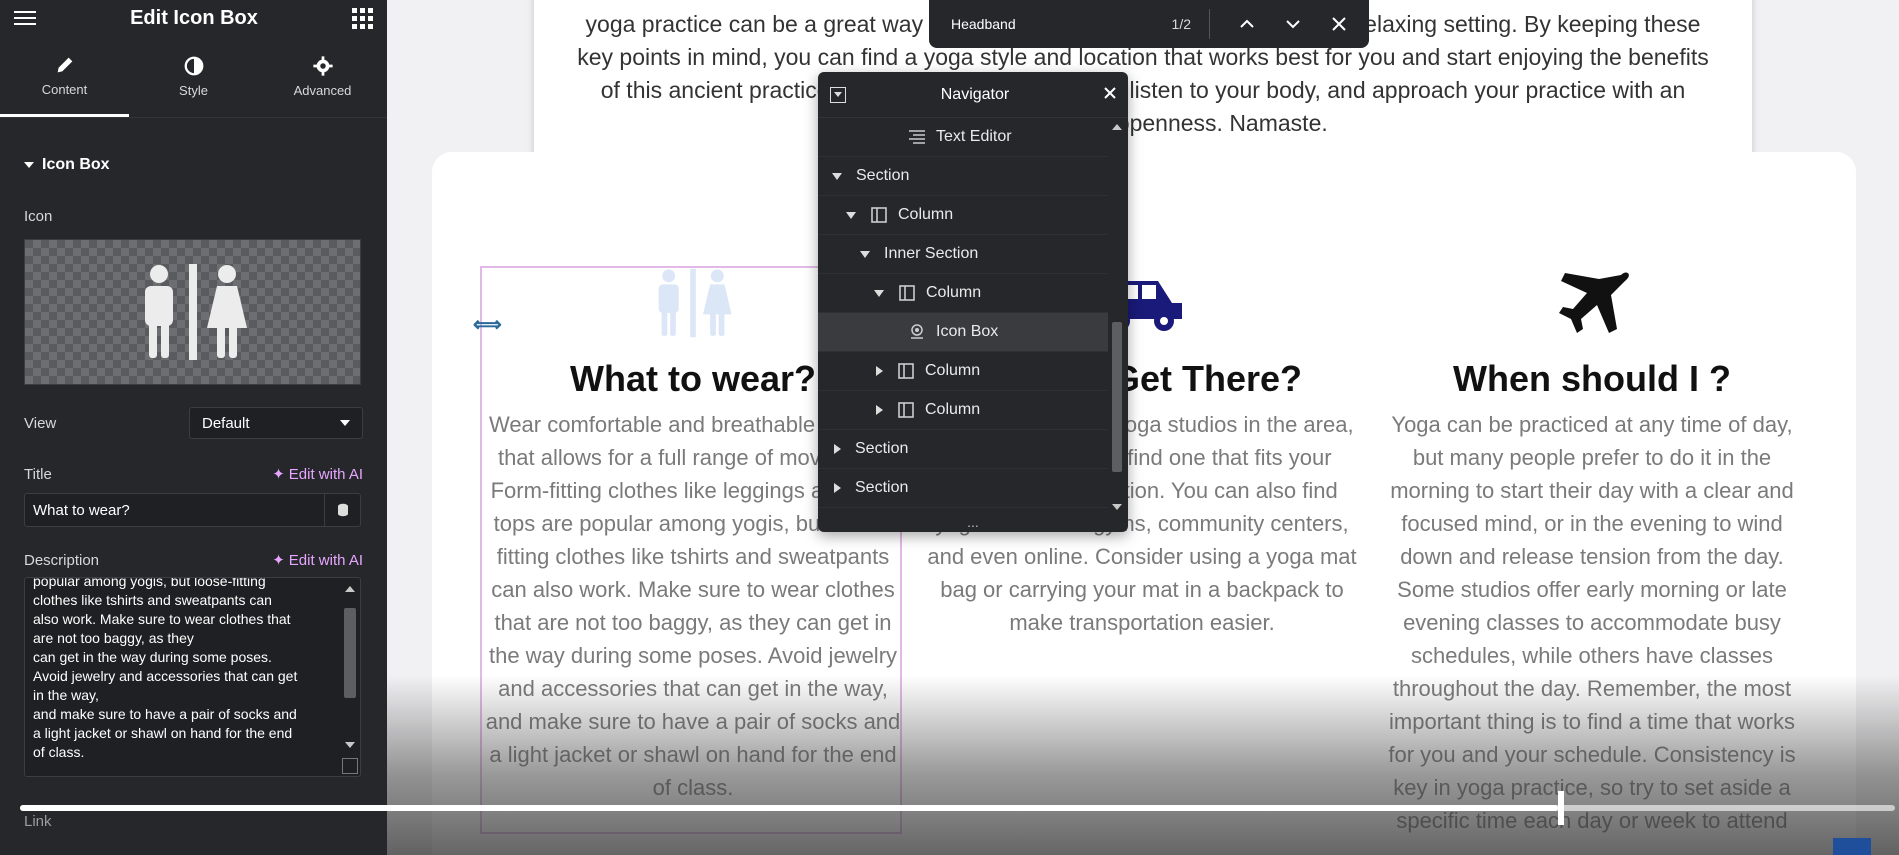  I want to click on find-previous-button, so click(1247, 24).